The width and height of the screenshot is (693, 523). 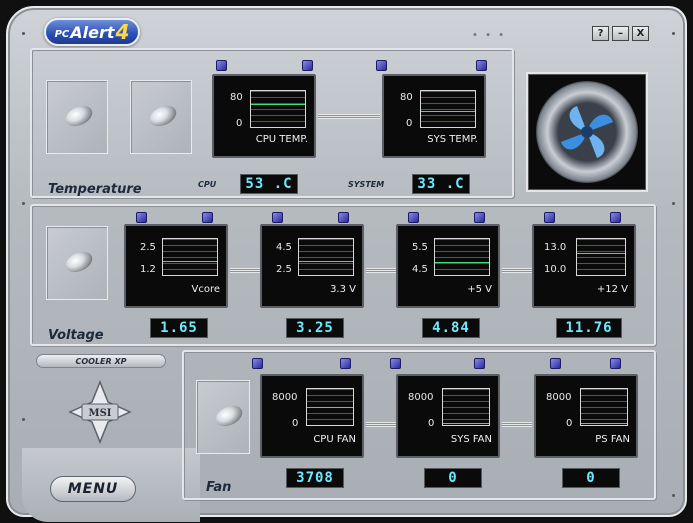 I want to click on sys-fan-min: 0, so click(x=431, y=423).